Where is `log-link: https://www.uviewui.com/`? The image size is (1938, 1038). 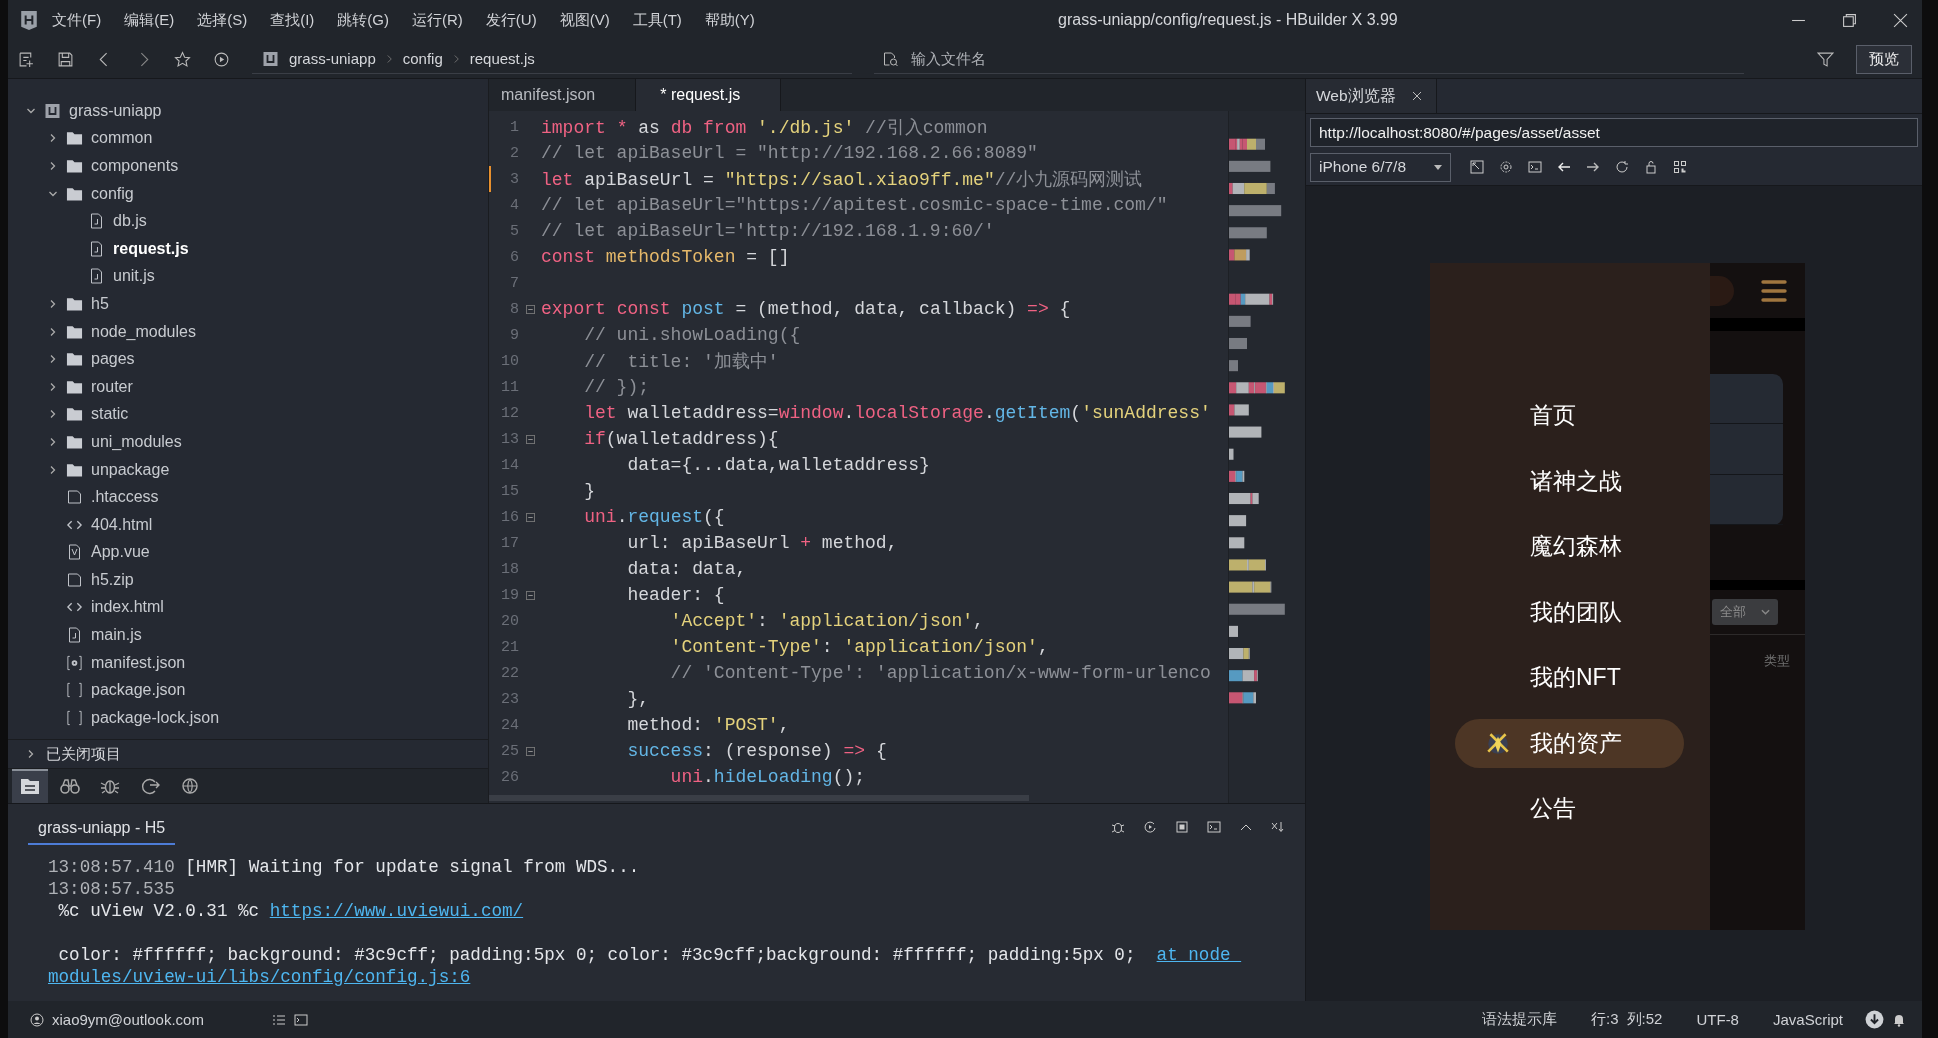
log-link: https://www.uviewui.com/ is located at coordinates (396, 911).